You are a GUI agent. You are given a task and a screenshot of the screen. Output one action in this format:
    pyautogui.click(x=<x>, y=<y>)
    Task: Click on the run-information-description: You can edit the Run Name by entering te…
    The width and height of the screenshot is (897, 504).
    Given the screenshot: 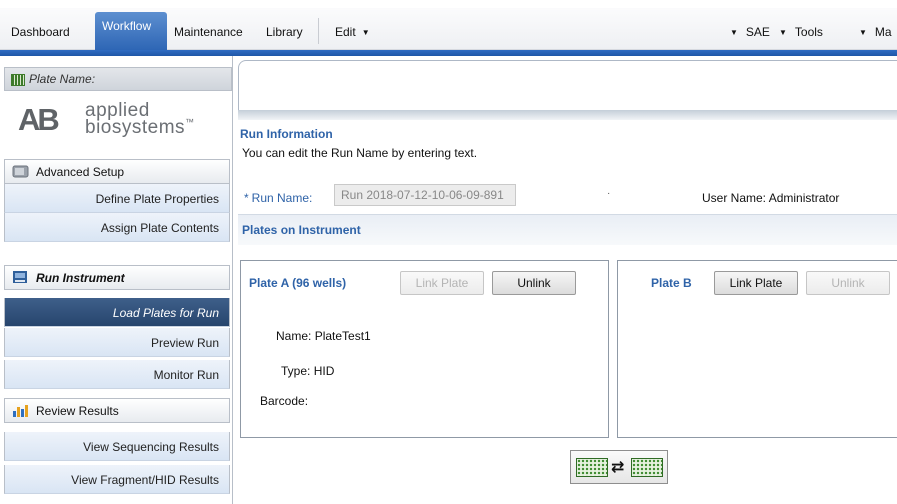 What is the action you would take?
    pyautogui.click(x=360, y=153)
    